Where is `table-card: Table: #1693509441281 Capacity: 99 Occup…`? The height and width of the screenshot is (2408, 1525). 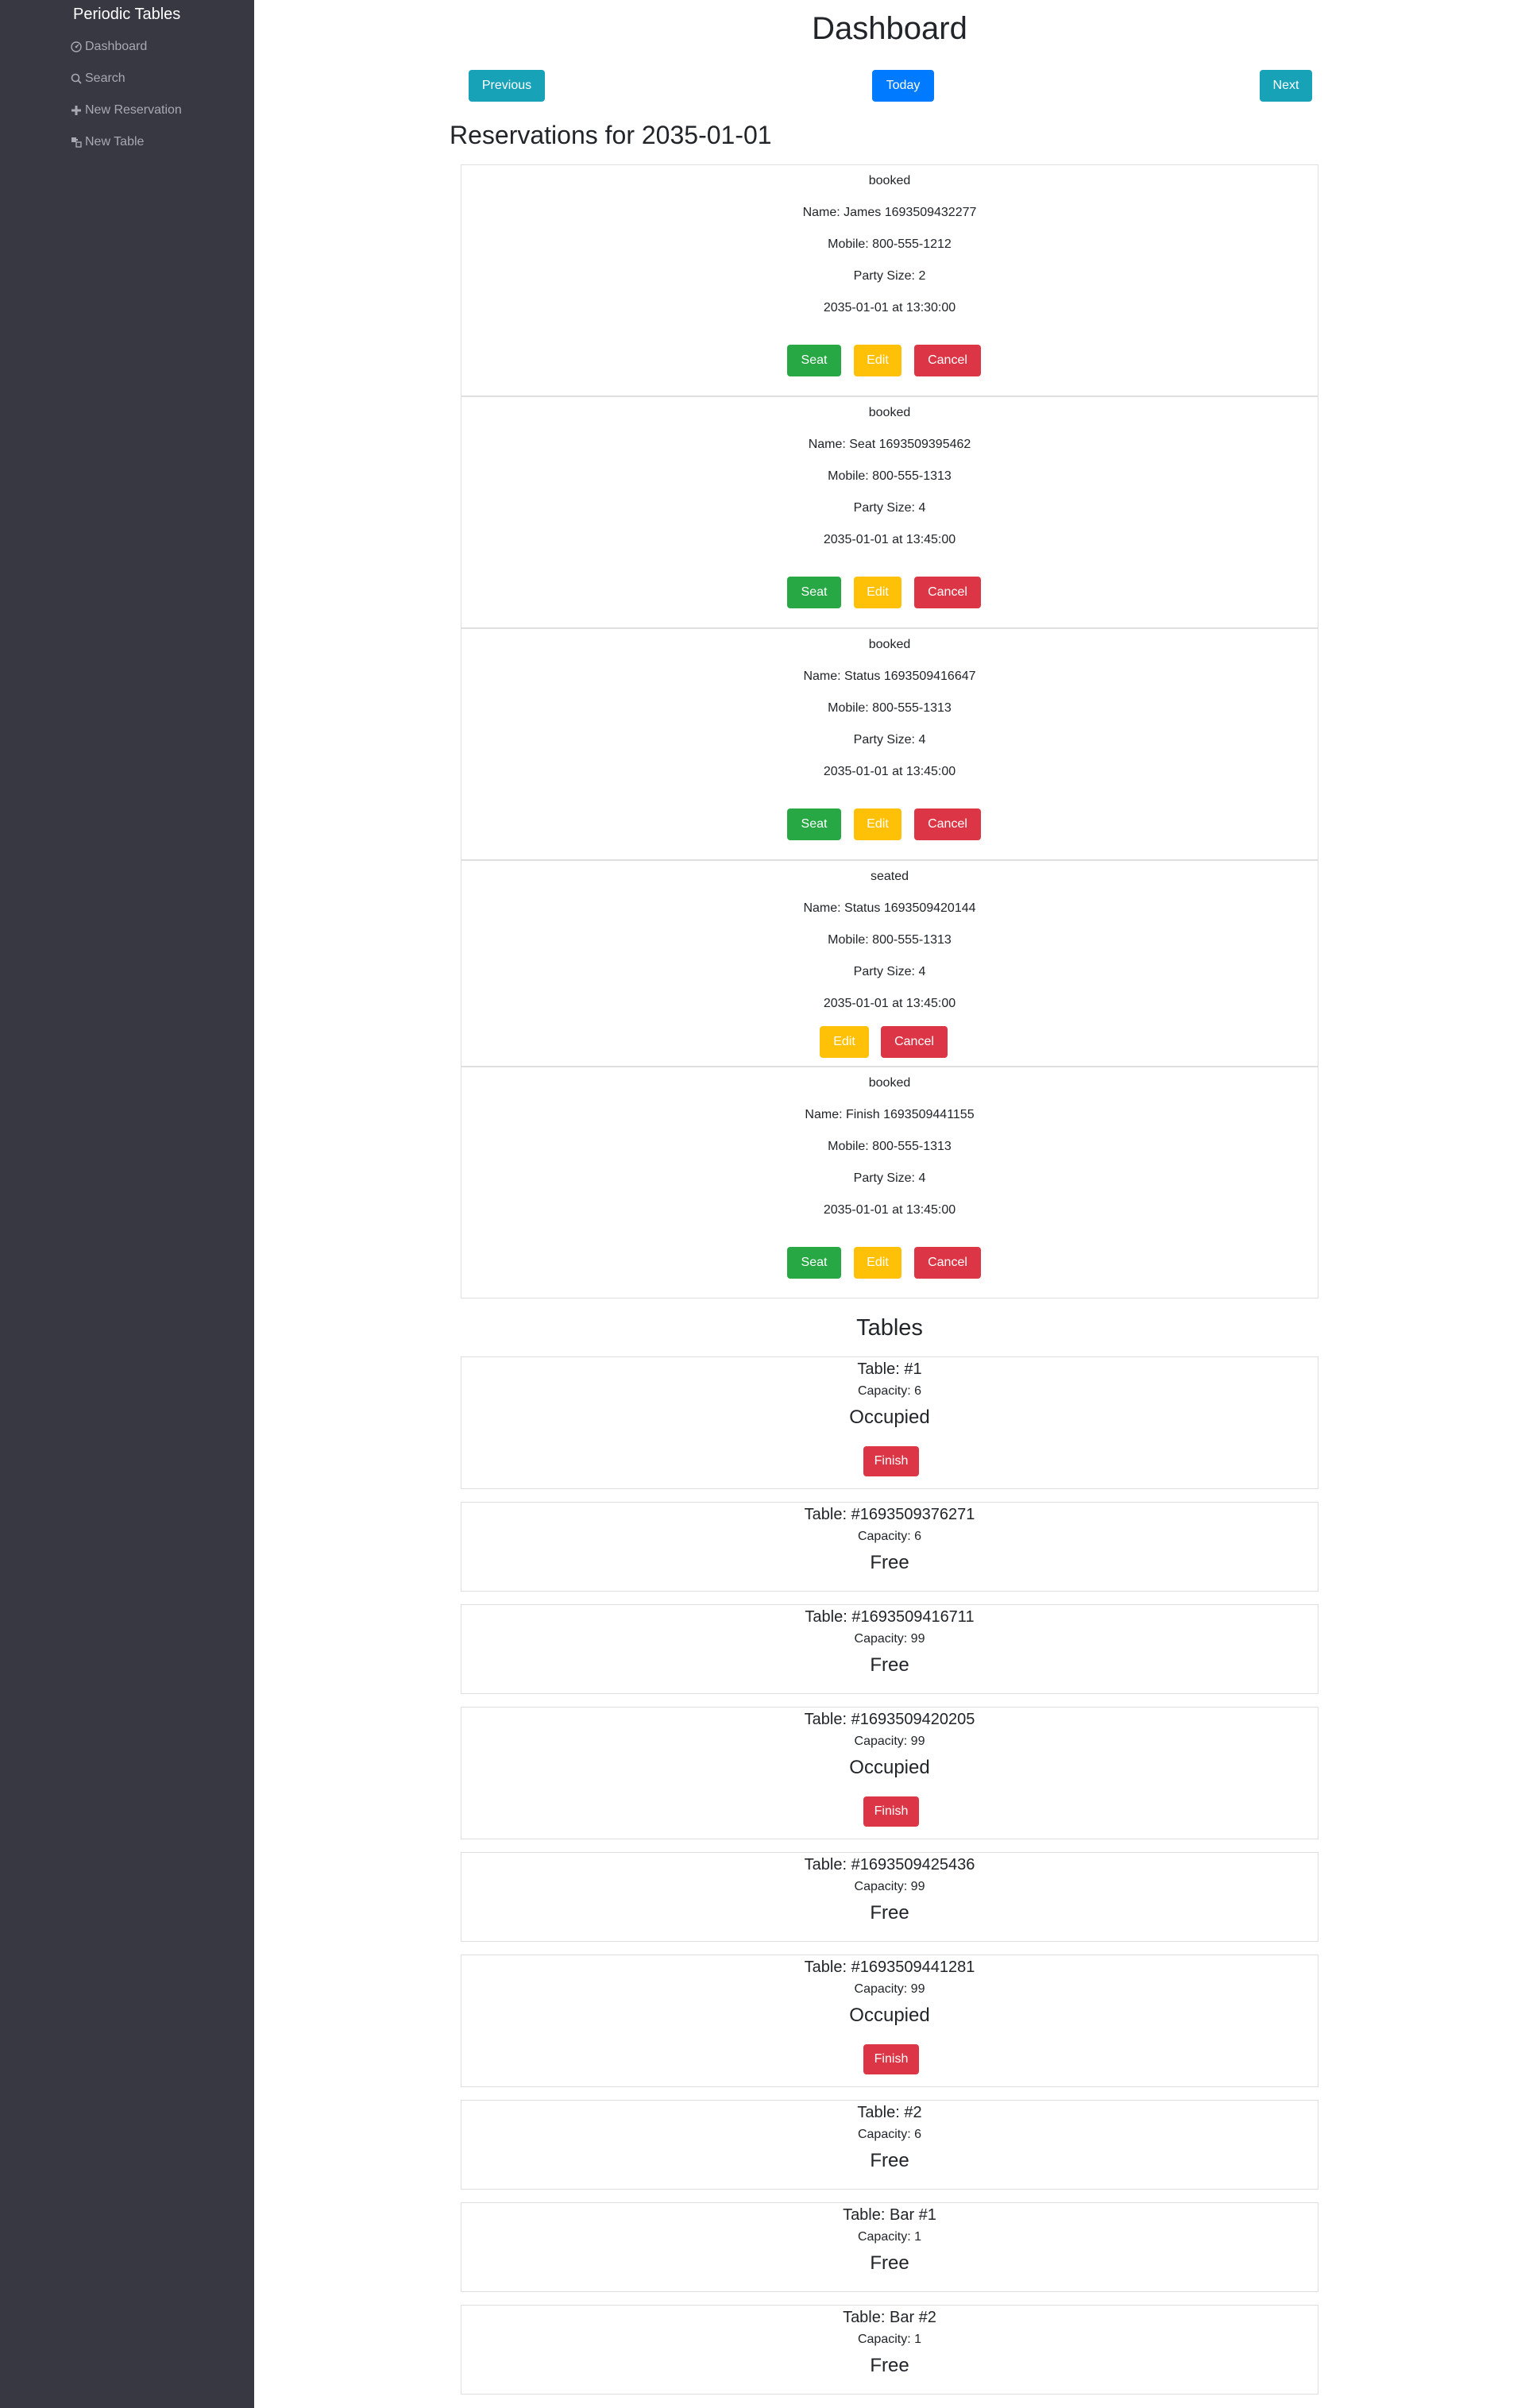 table-card: Table: #1693509441281 Capacity: 99 Occup… is located at coordinates (890, 2021).